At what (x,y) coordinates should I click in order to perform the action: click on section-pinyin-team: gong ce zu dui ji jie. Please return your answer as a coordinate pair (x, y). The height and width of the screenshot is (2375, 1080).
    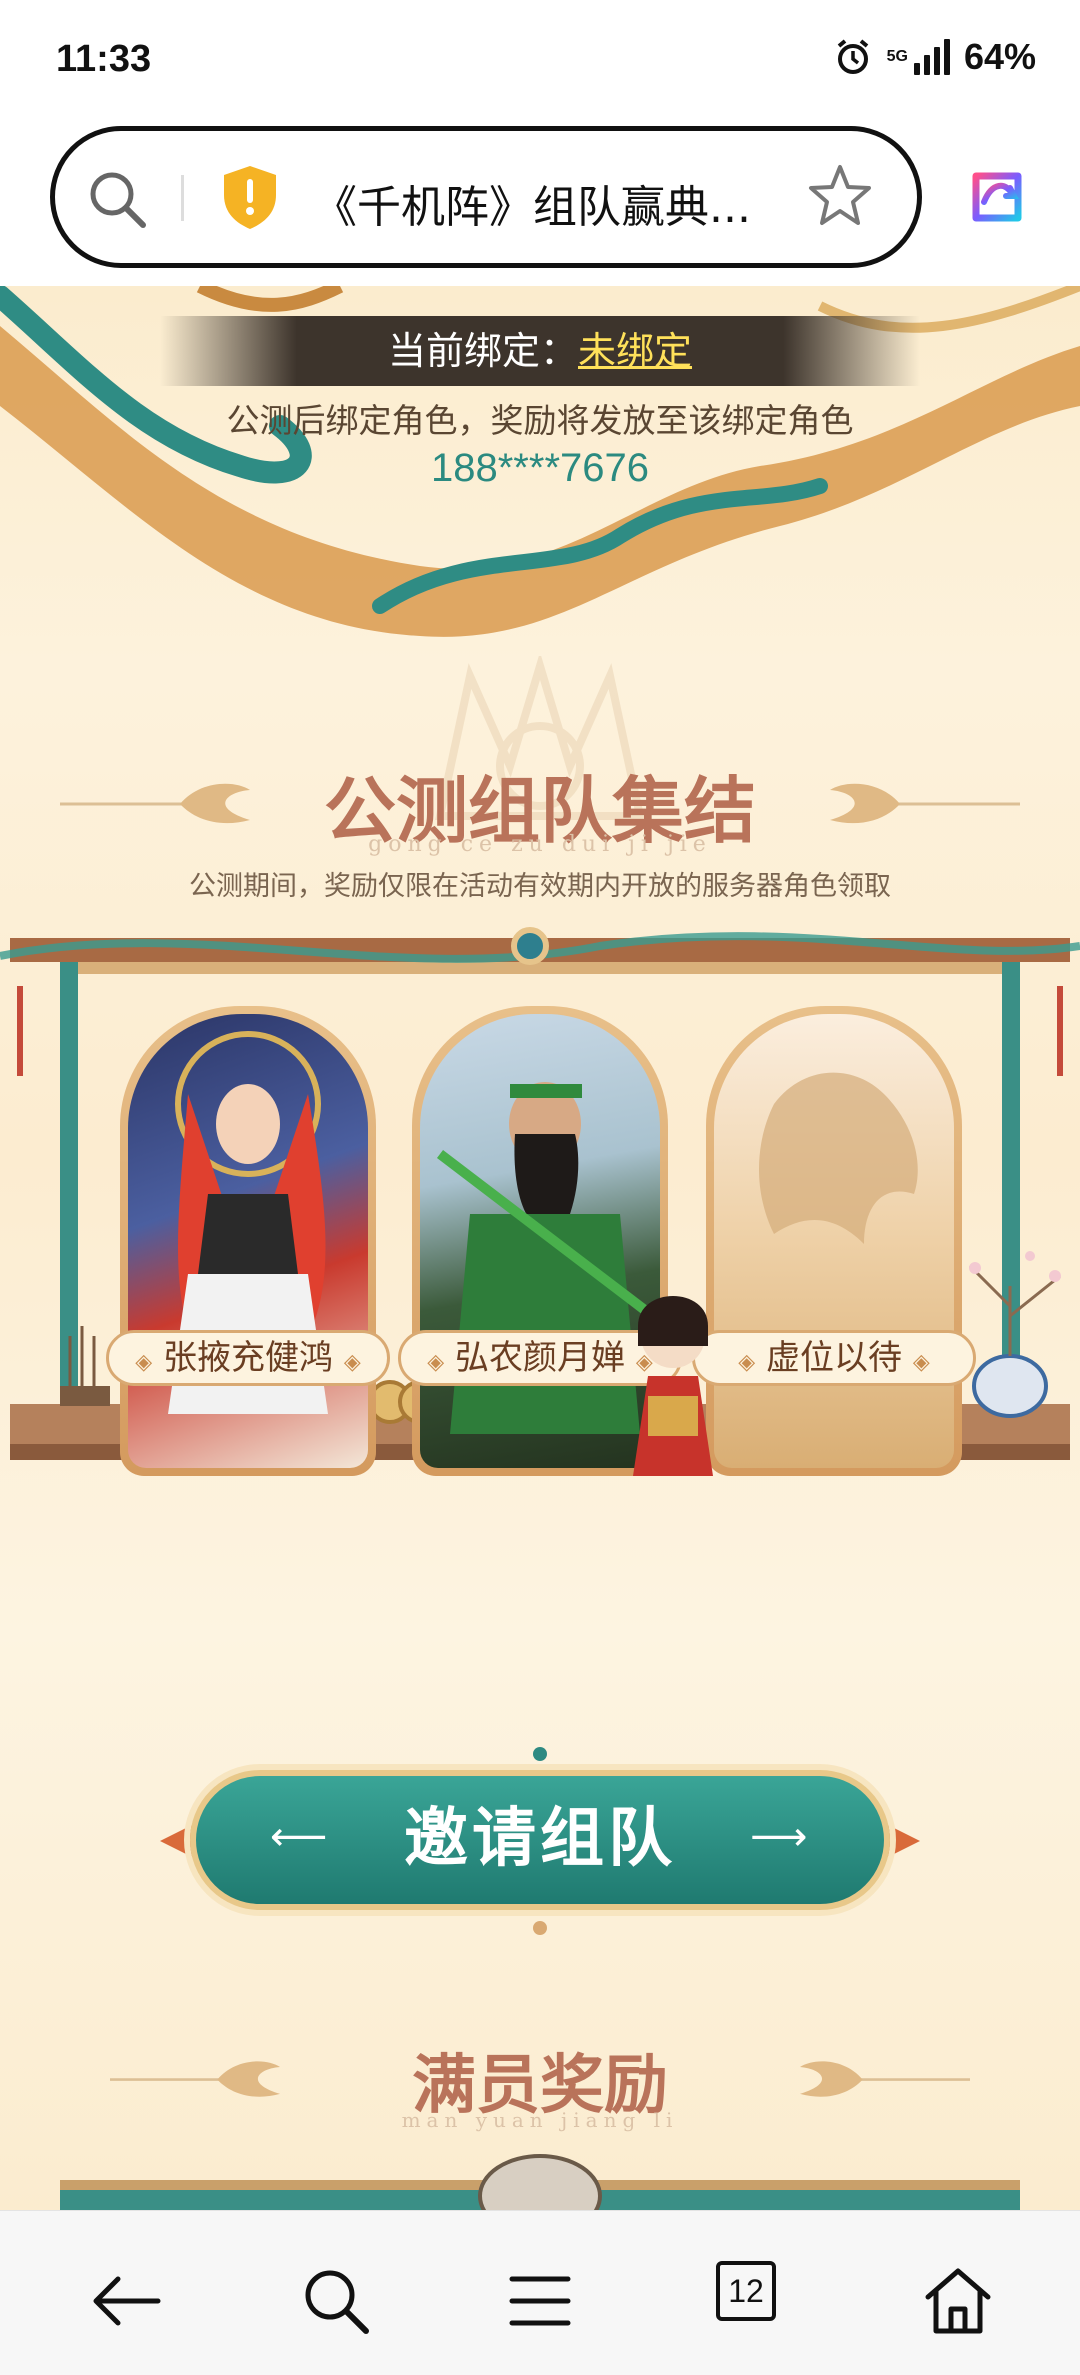
    Looking at the image, I should click on (540, 844).